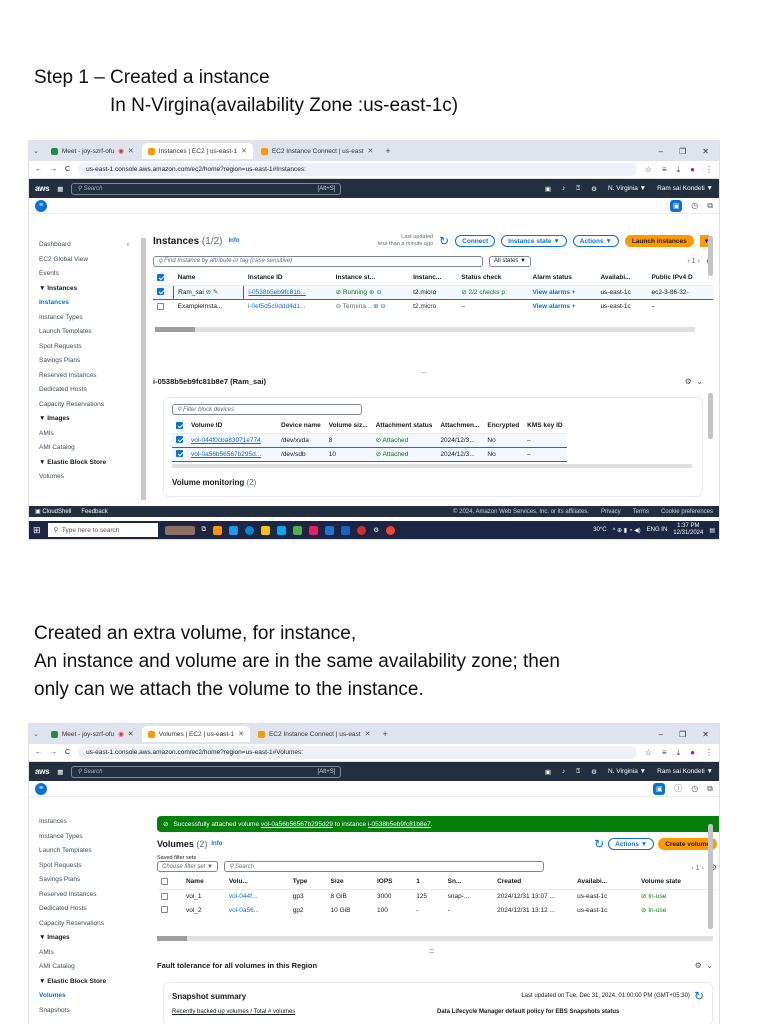 This screenshot has height=1024, width=768. I want to click on aws-search-input: ⚲ Search [Alt+S], so click(206, 771).